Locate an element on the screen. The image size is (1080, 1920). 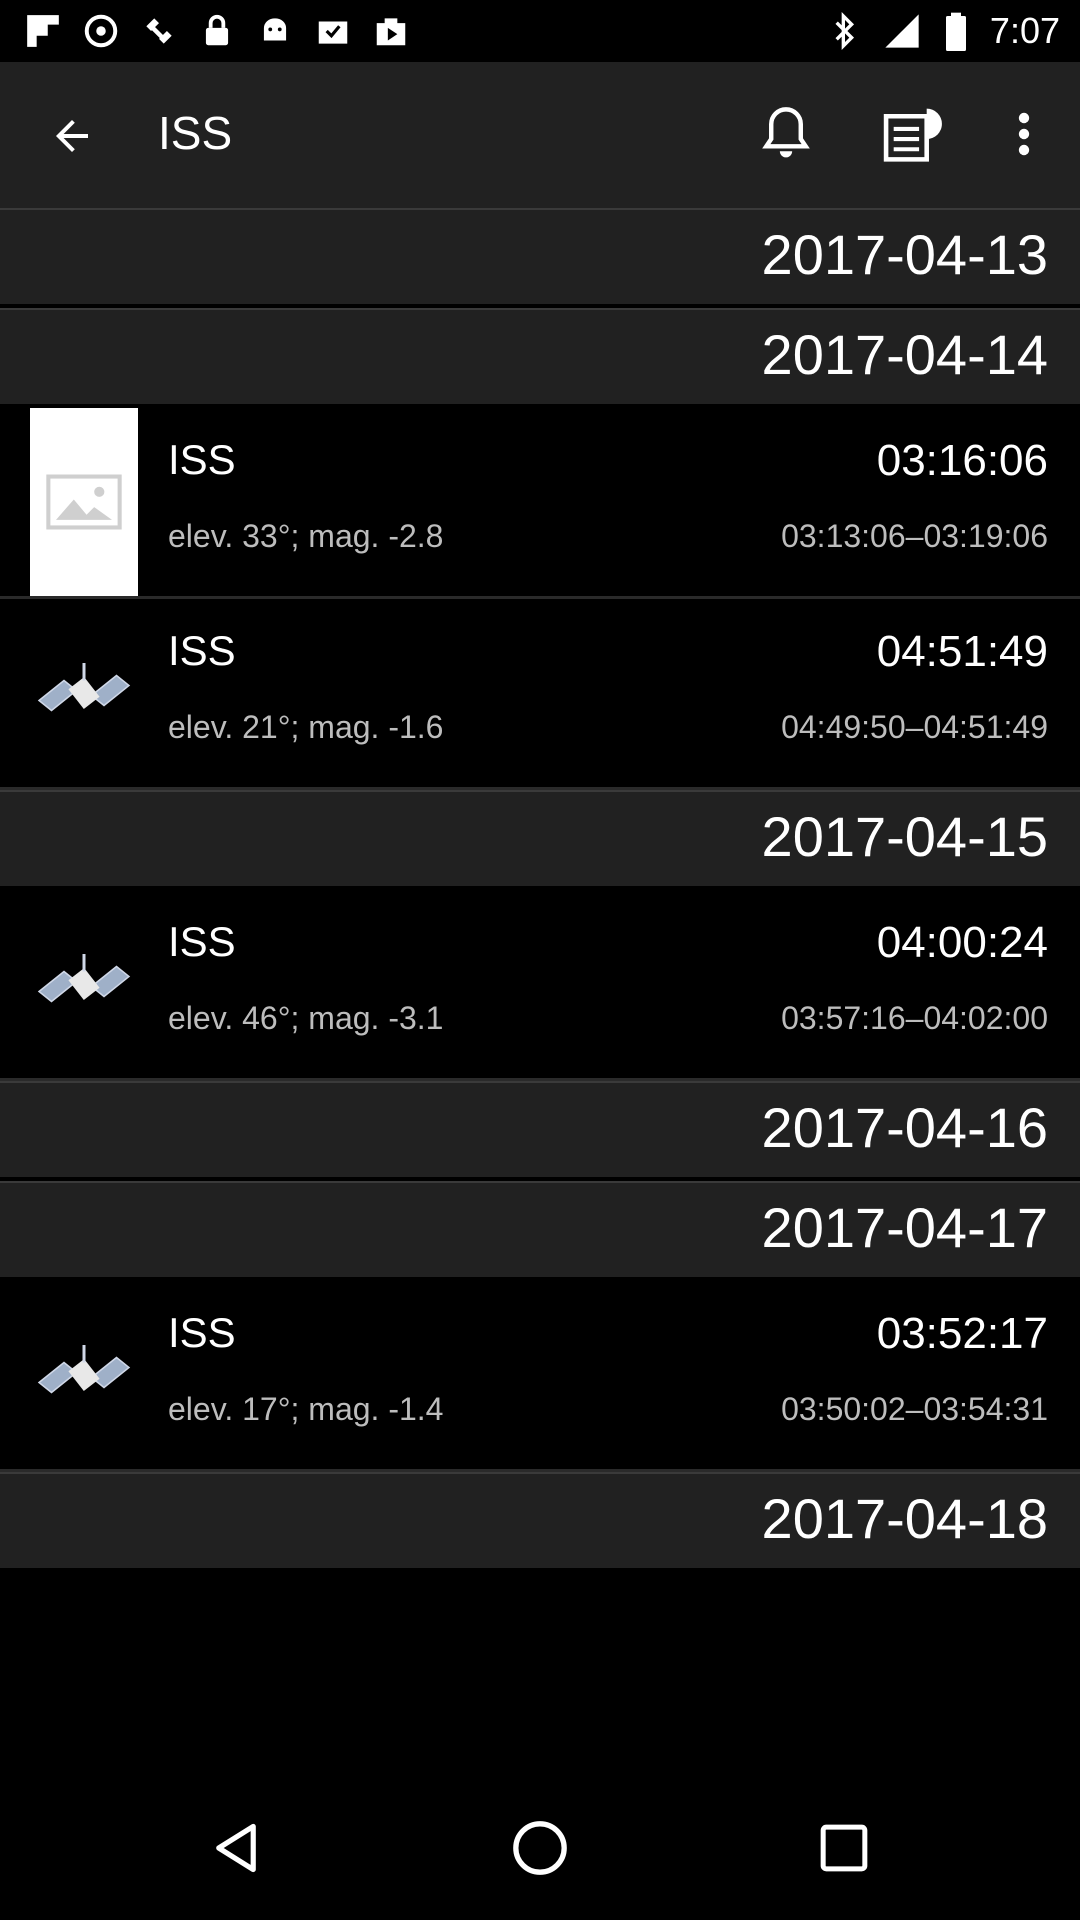
date-header: 2017-04-14 is located at coordinates (540, 358).